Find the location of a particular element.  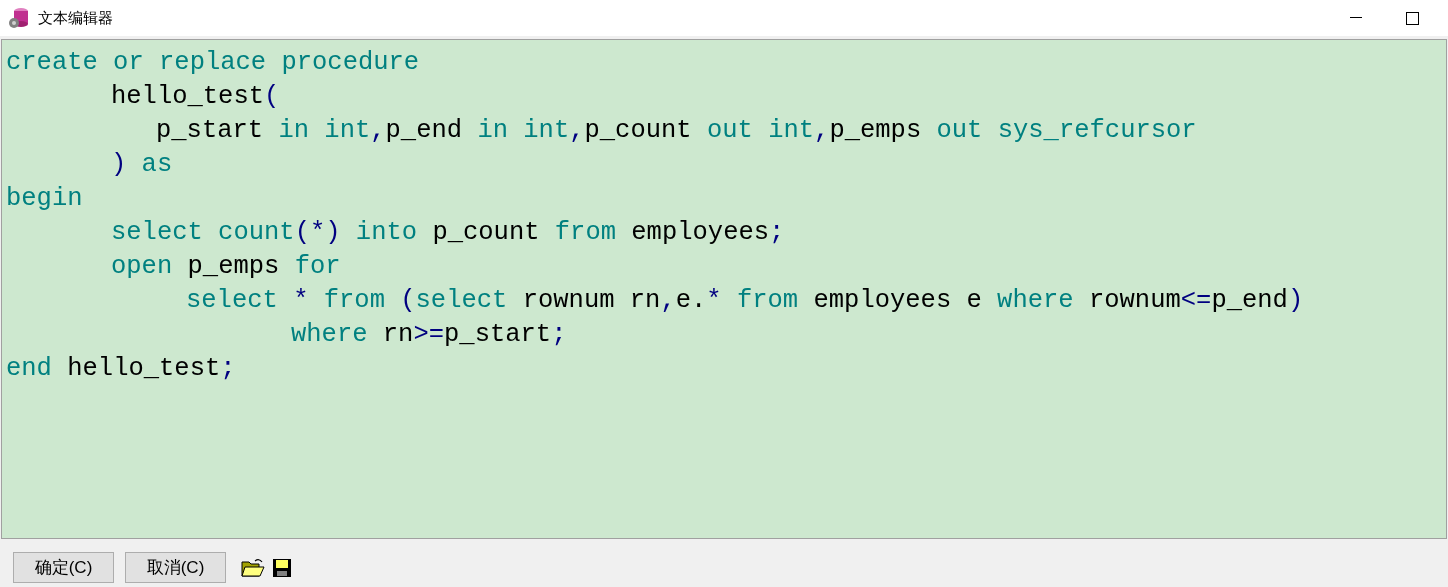

code-line: p_start in int,p_end in int,p_count out int,p_emps out sys_refcursor is located at coordinates (676, 131).